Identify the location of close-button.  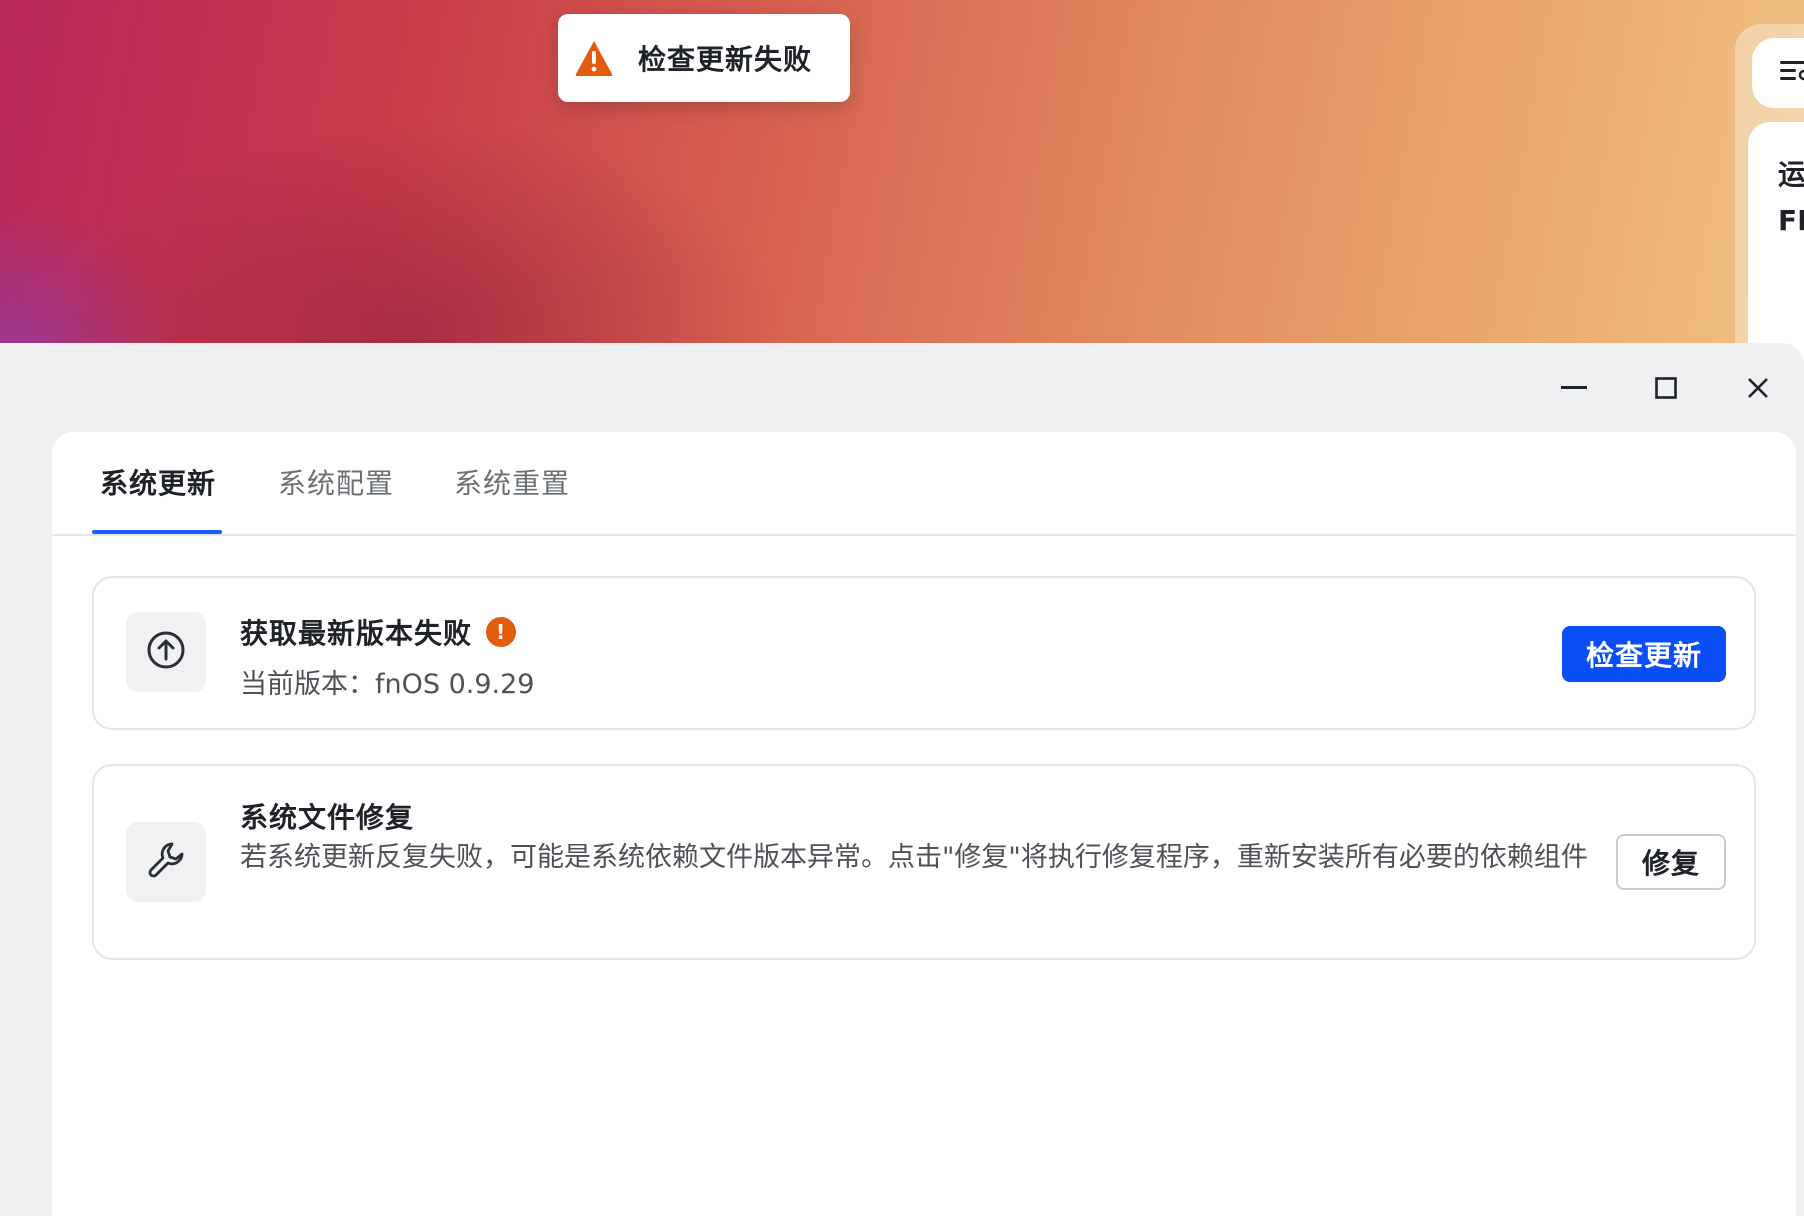
(1758, 388).